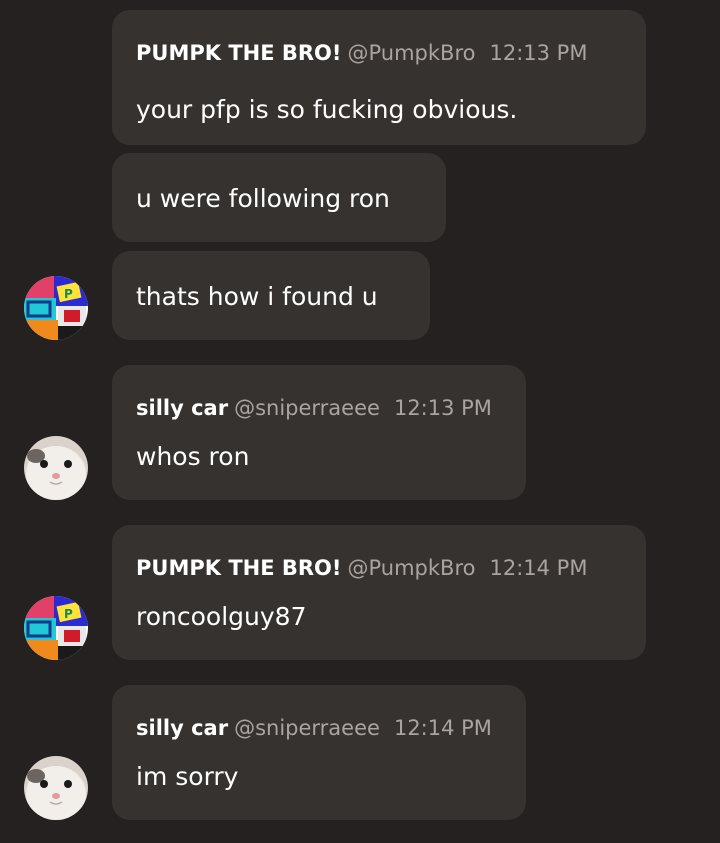  What do you see at coordinates (221, 616) in the screenshot?
I see `message-text: roncoolguy87` at bounding box center [221, 616].